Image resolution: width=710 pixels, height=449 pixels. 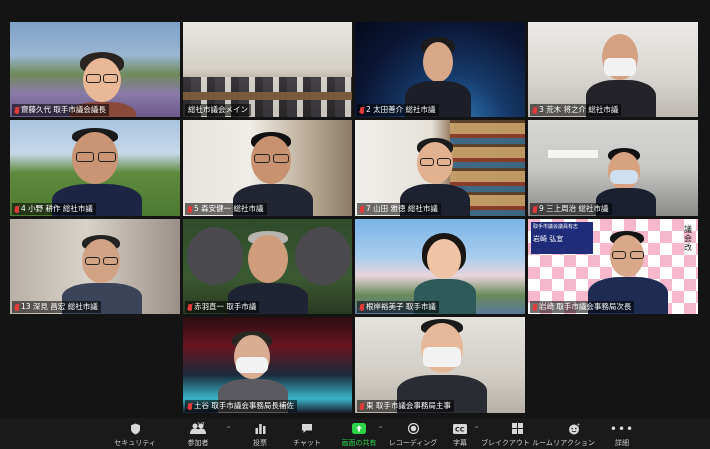 I want to click on more-button: ••• 詳細, so click(x=622, y=433).